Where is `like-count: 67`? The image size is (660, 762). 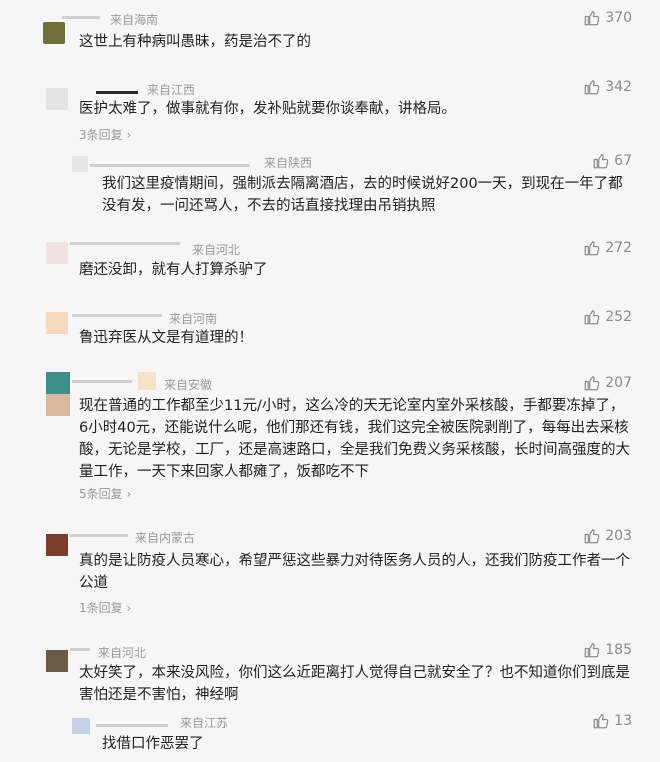
like-count: 67 is located at coordinates (623, 161).